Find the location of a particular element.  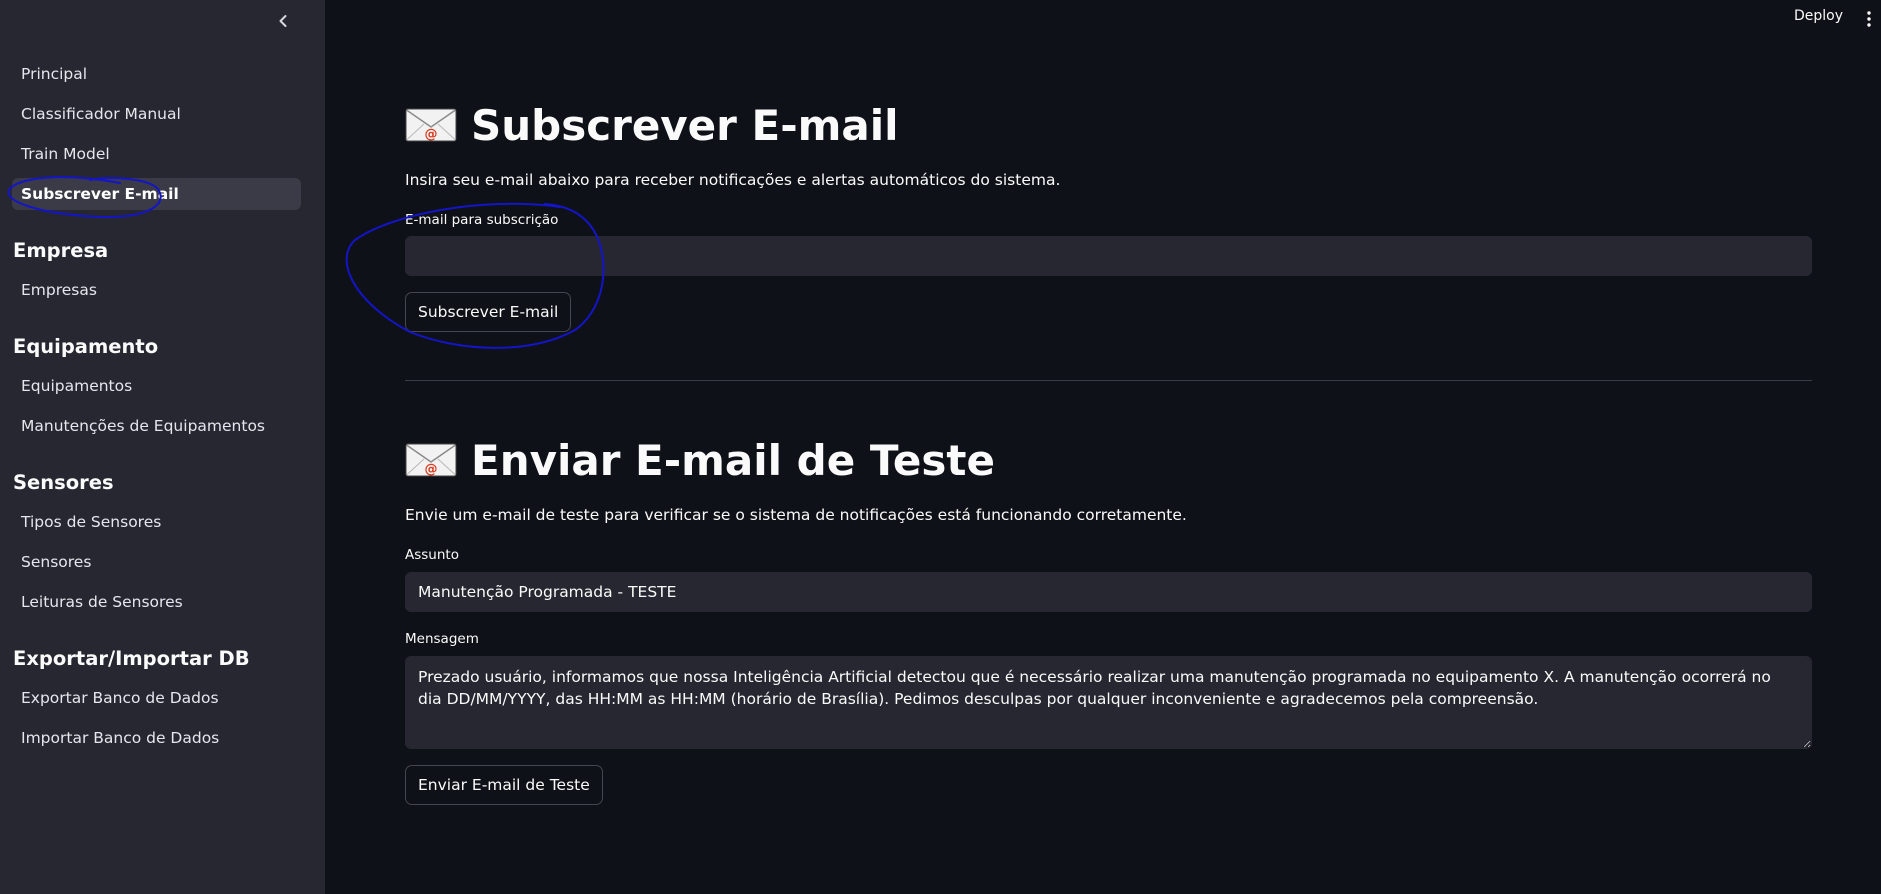

sidebar-item-label: Equipamentos is located at coordinates (77, 386).